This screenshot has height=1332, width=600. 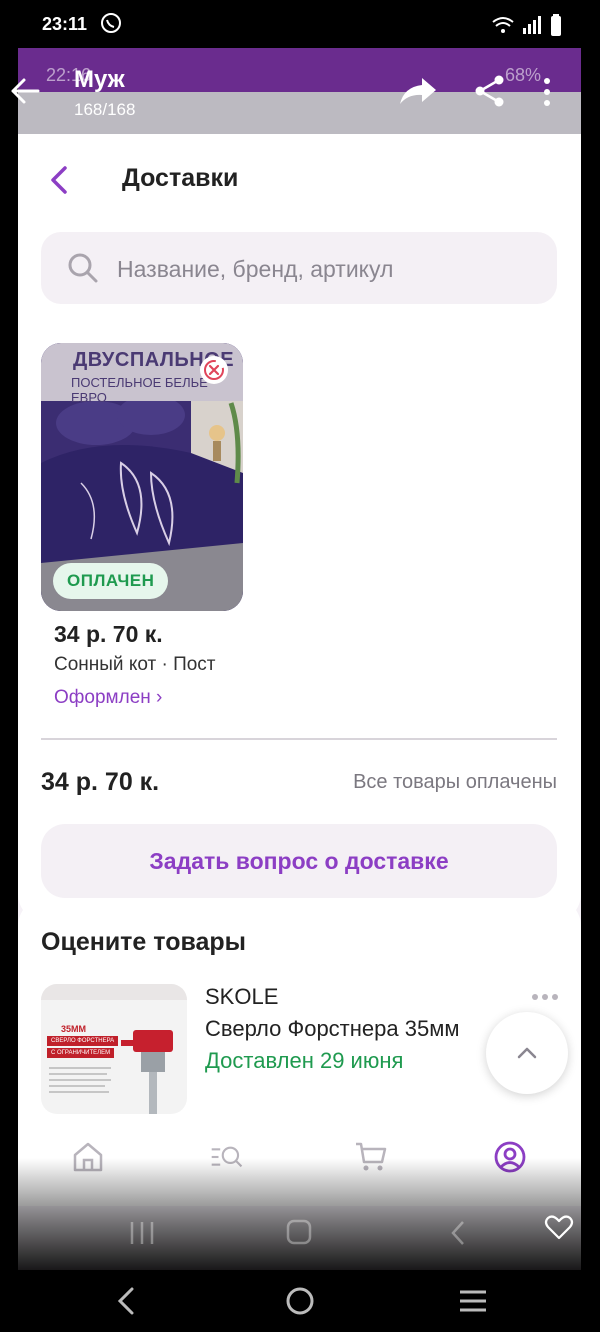 I want to click on payment-status: Все товары оплачены, so click(x=455, y=782).